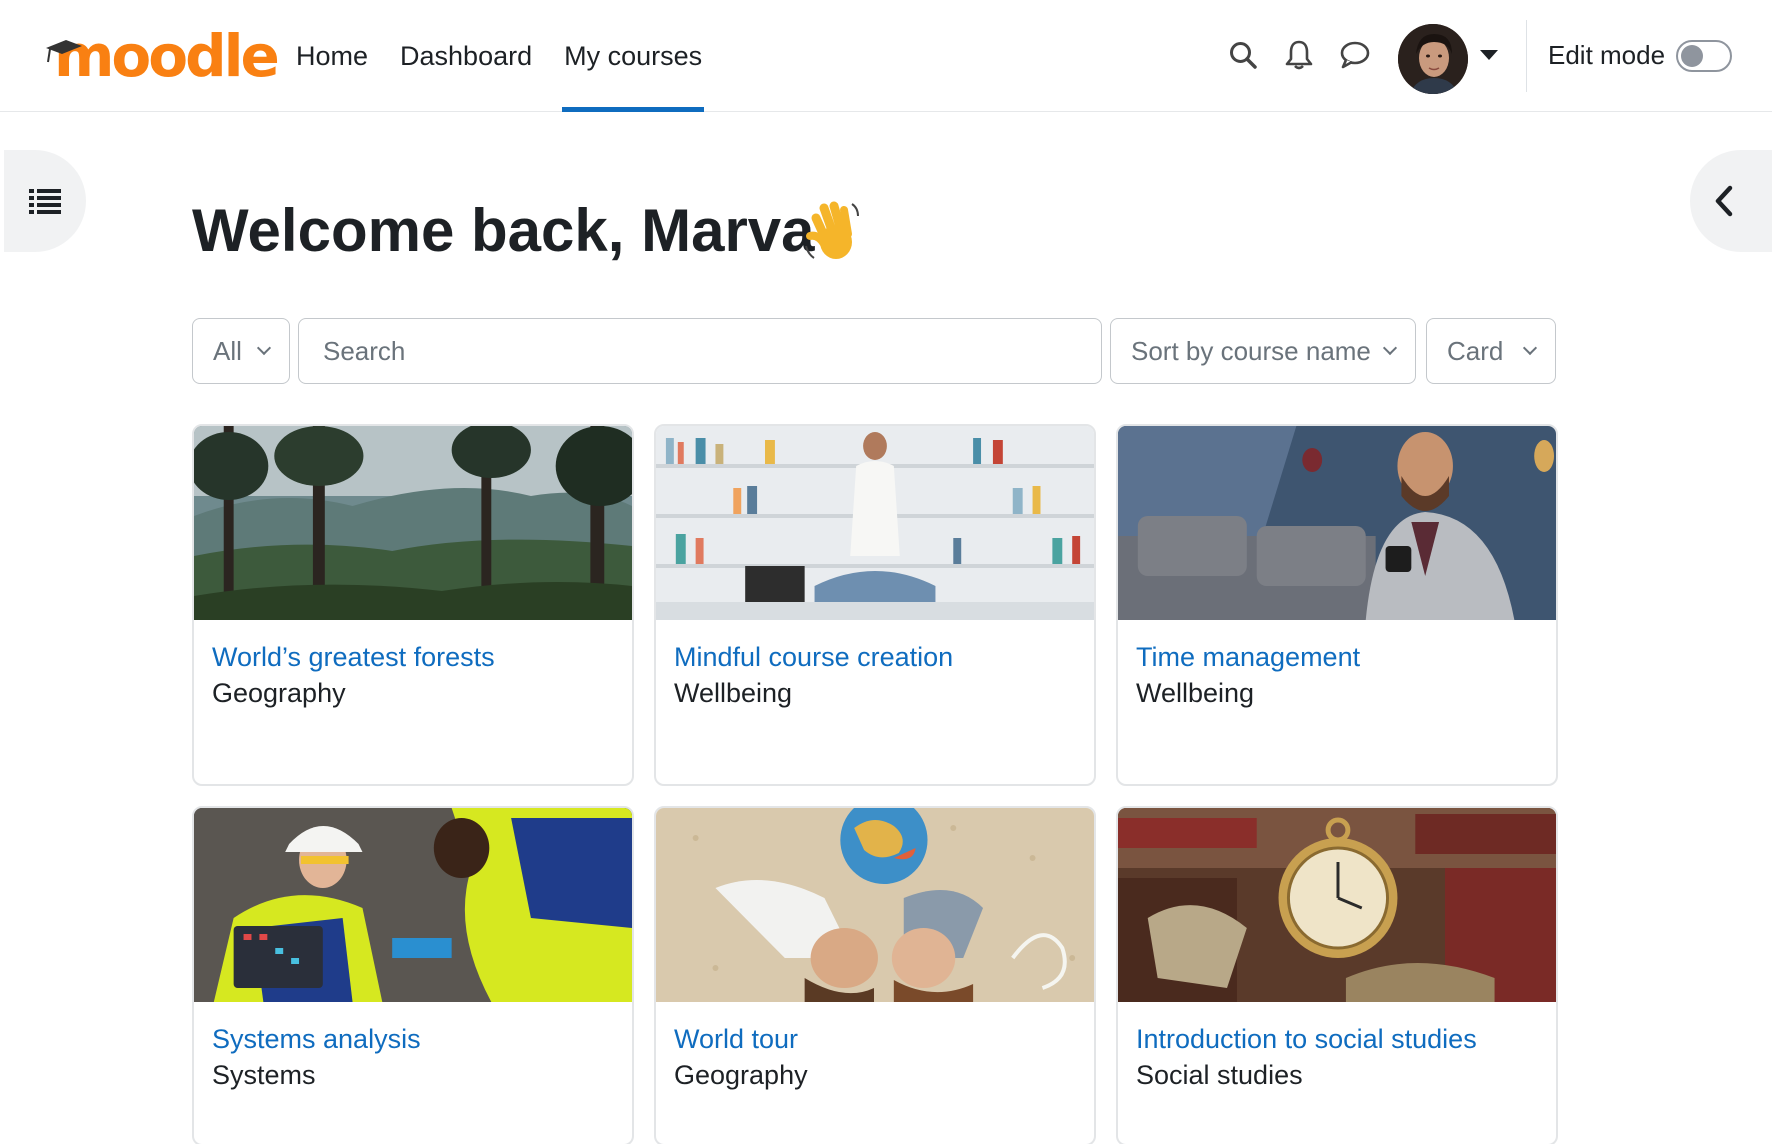  What do you see at coordinates (1489, 55) in the screenshot?
I see `user-menu-caret-icon` at bounding box center [1489, 55].